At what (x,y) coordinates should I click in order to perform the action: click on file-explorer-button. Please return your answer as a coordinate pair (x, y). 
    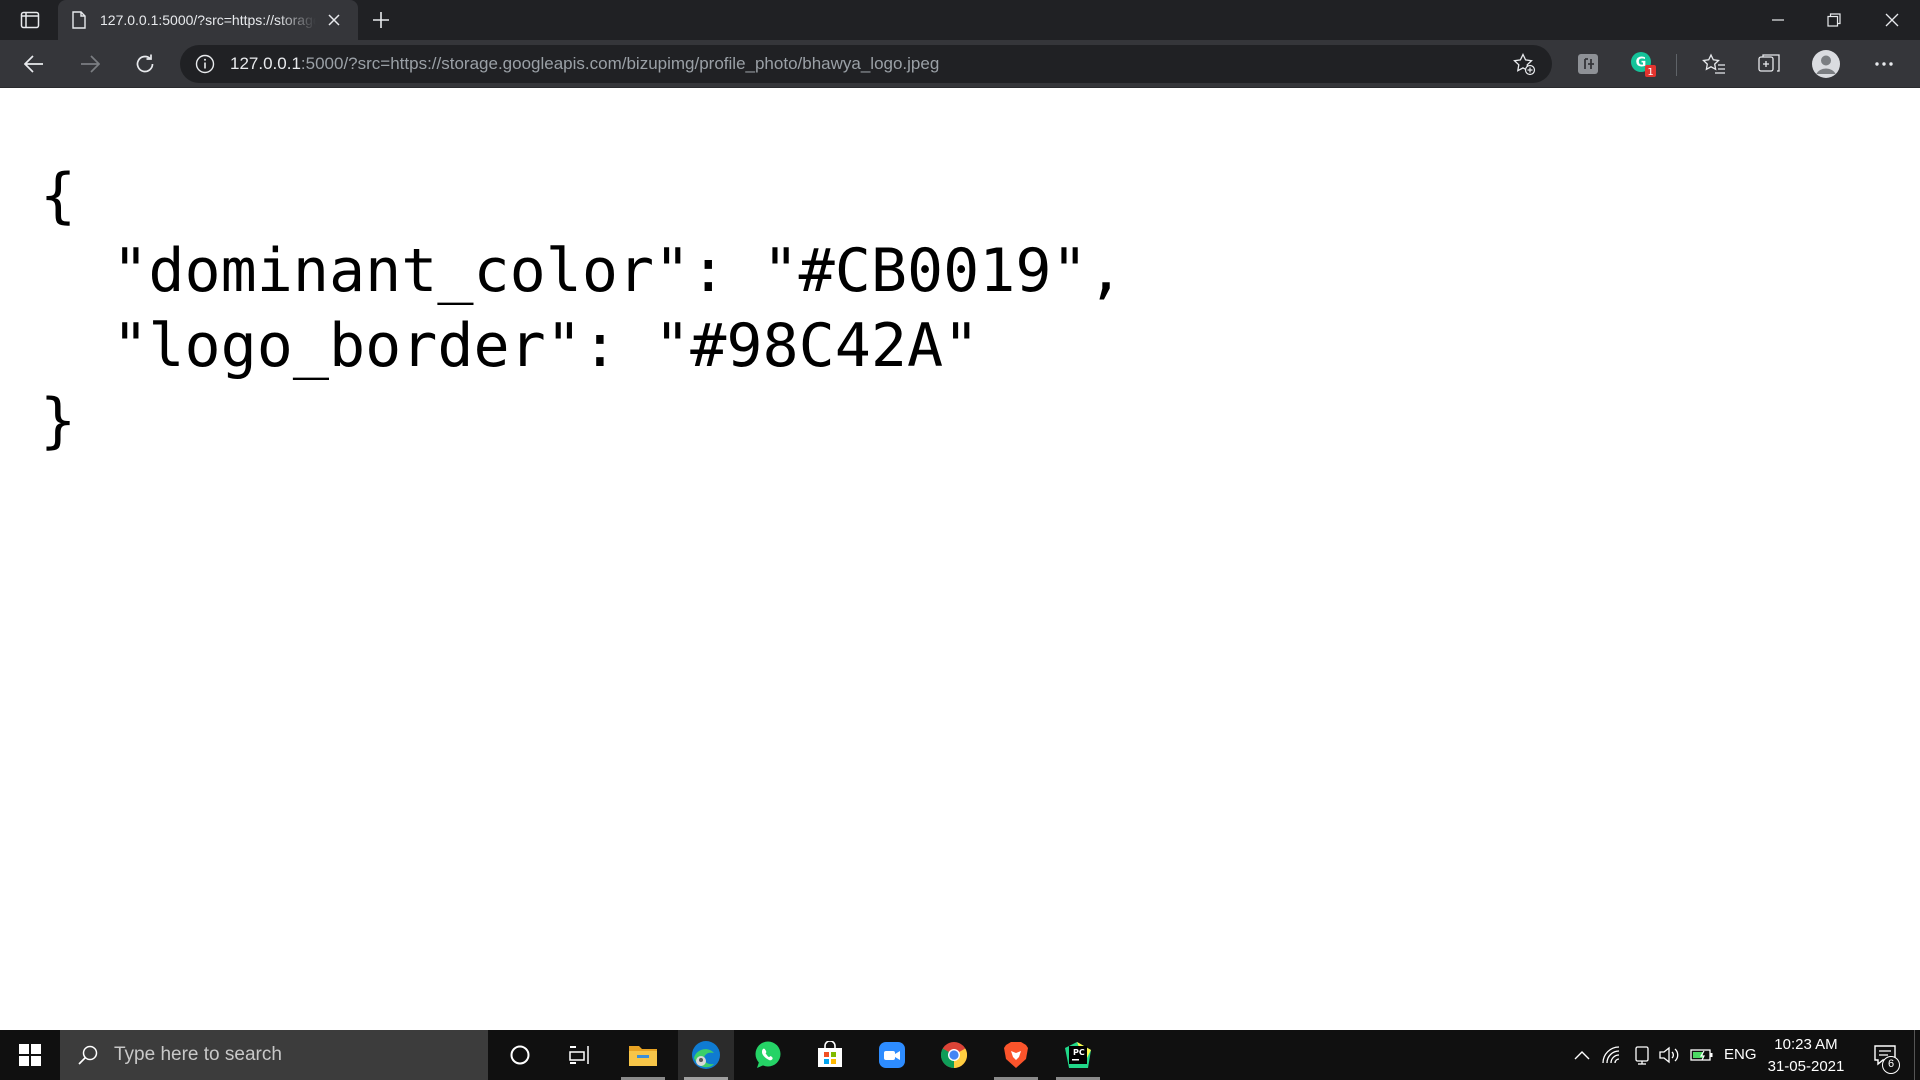
    Looking at the image, I should click on (643, 1055).